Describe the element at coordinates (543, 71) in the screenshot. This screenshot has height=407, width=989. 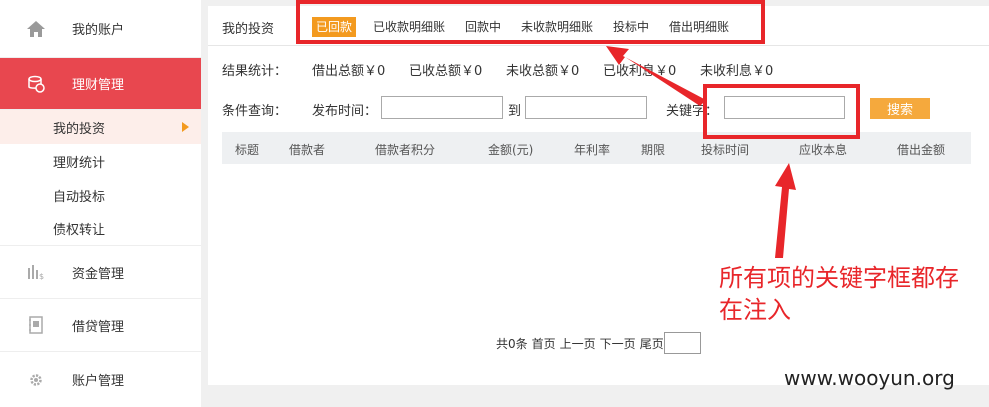
I see `stat-unreceived-total: 未收总额￥0` at that location.